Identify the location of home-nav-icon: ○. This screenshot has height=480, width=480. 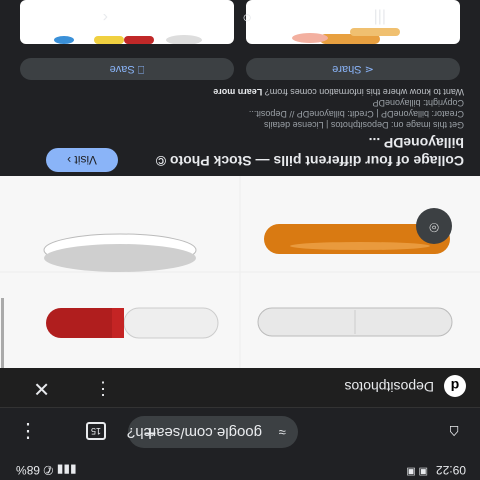
(247, 17).